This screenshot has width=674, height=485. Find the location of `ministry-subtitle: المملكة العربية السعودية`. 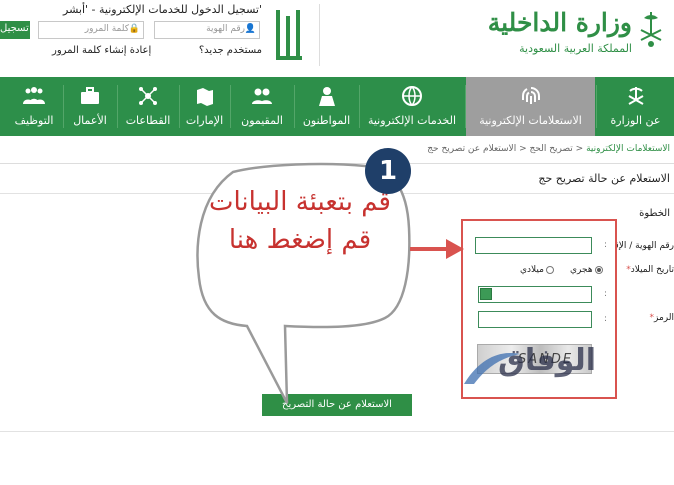

ministry-subtitle: المملكة العربية السعودية is located at coordinates (575, 48).